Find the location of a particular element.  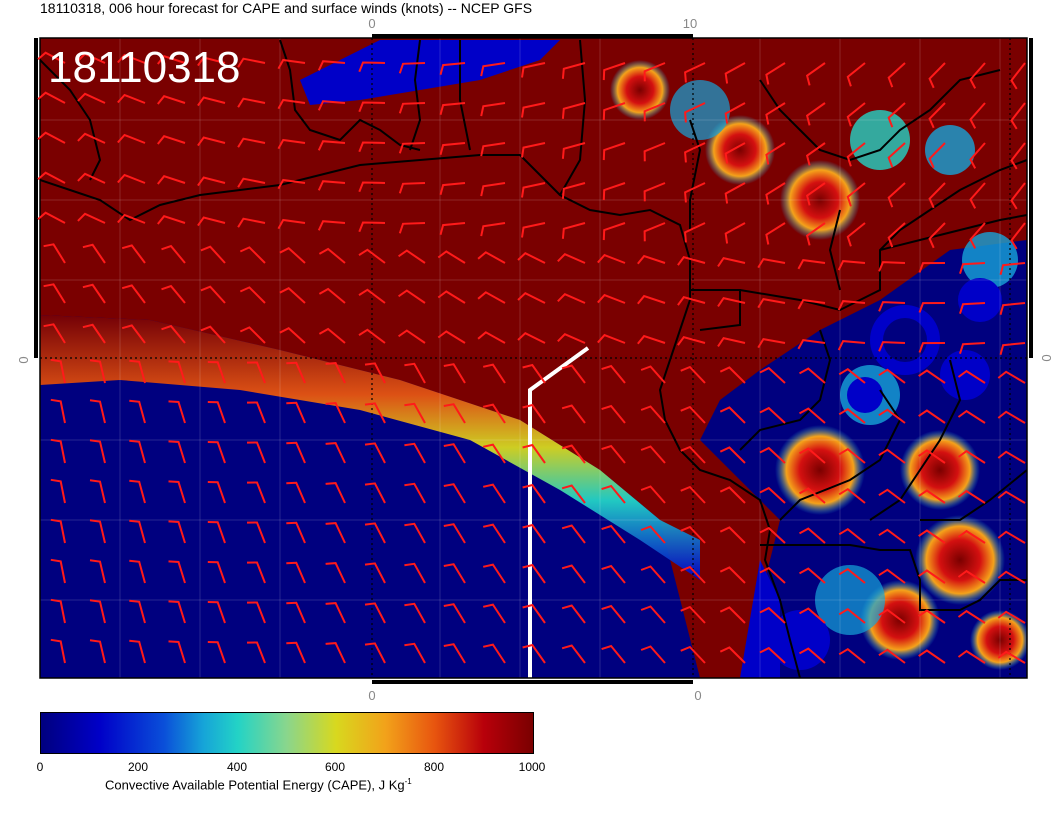

colorbar-label-exponent: -1 is located at coordinates (408, 781).